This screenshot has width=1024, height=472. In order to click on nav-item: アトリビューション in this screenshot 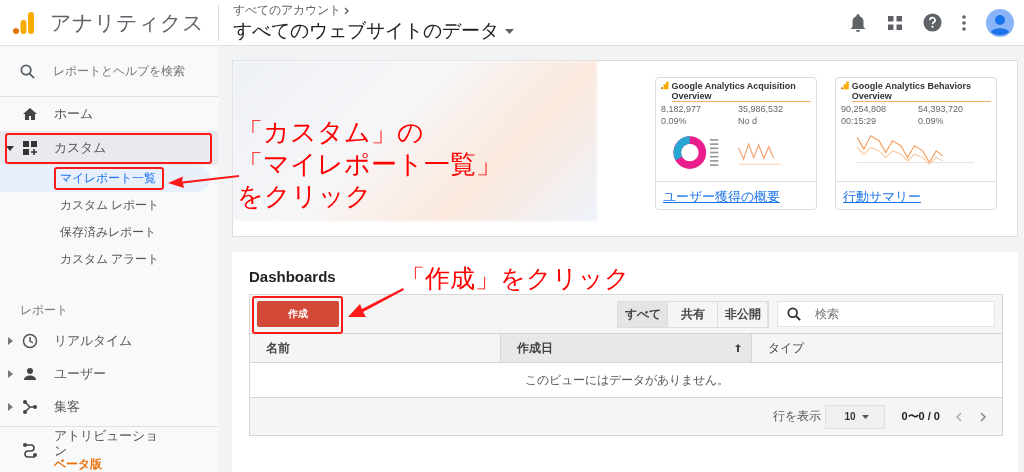, I will do `click(108, 443)`.